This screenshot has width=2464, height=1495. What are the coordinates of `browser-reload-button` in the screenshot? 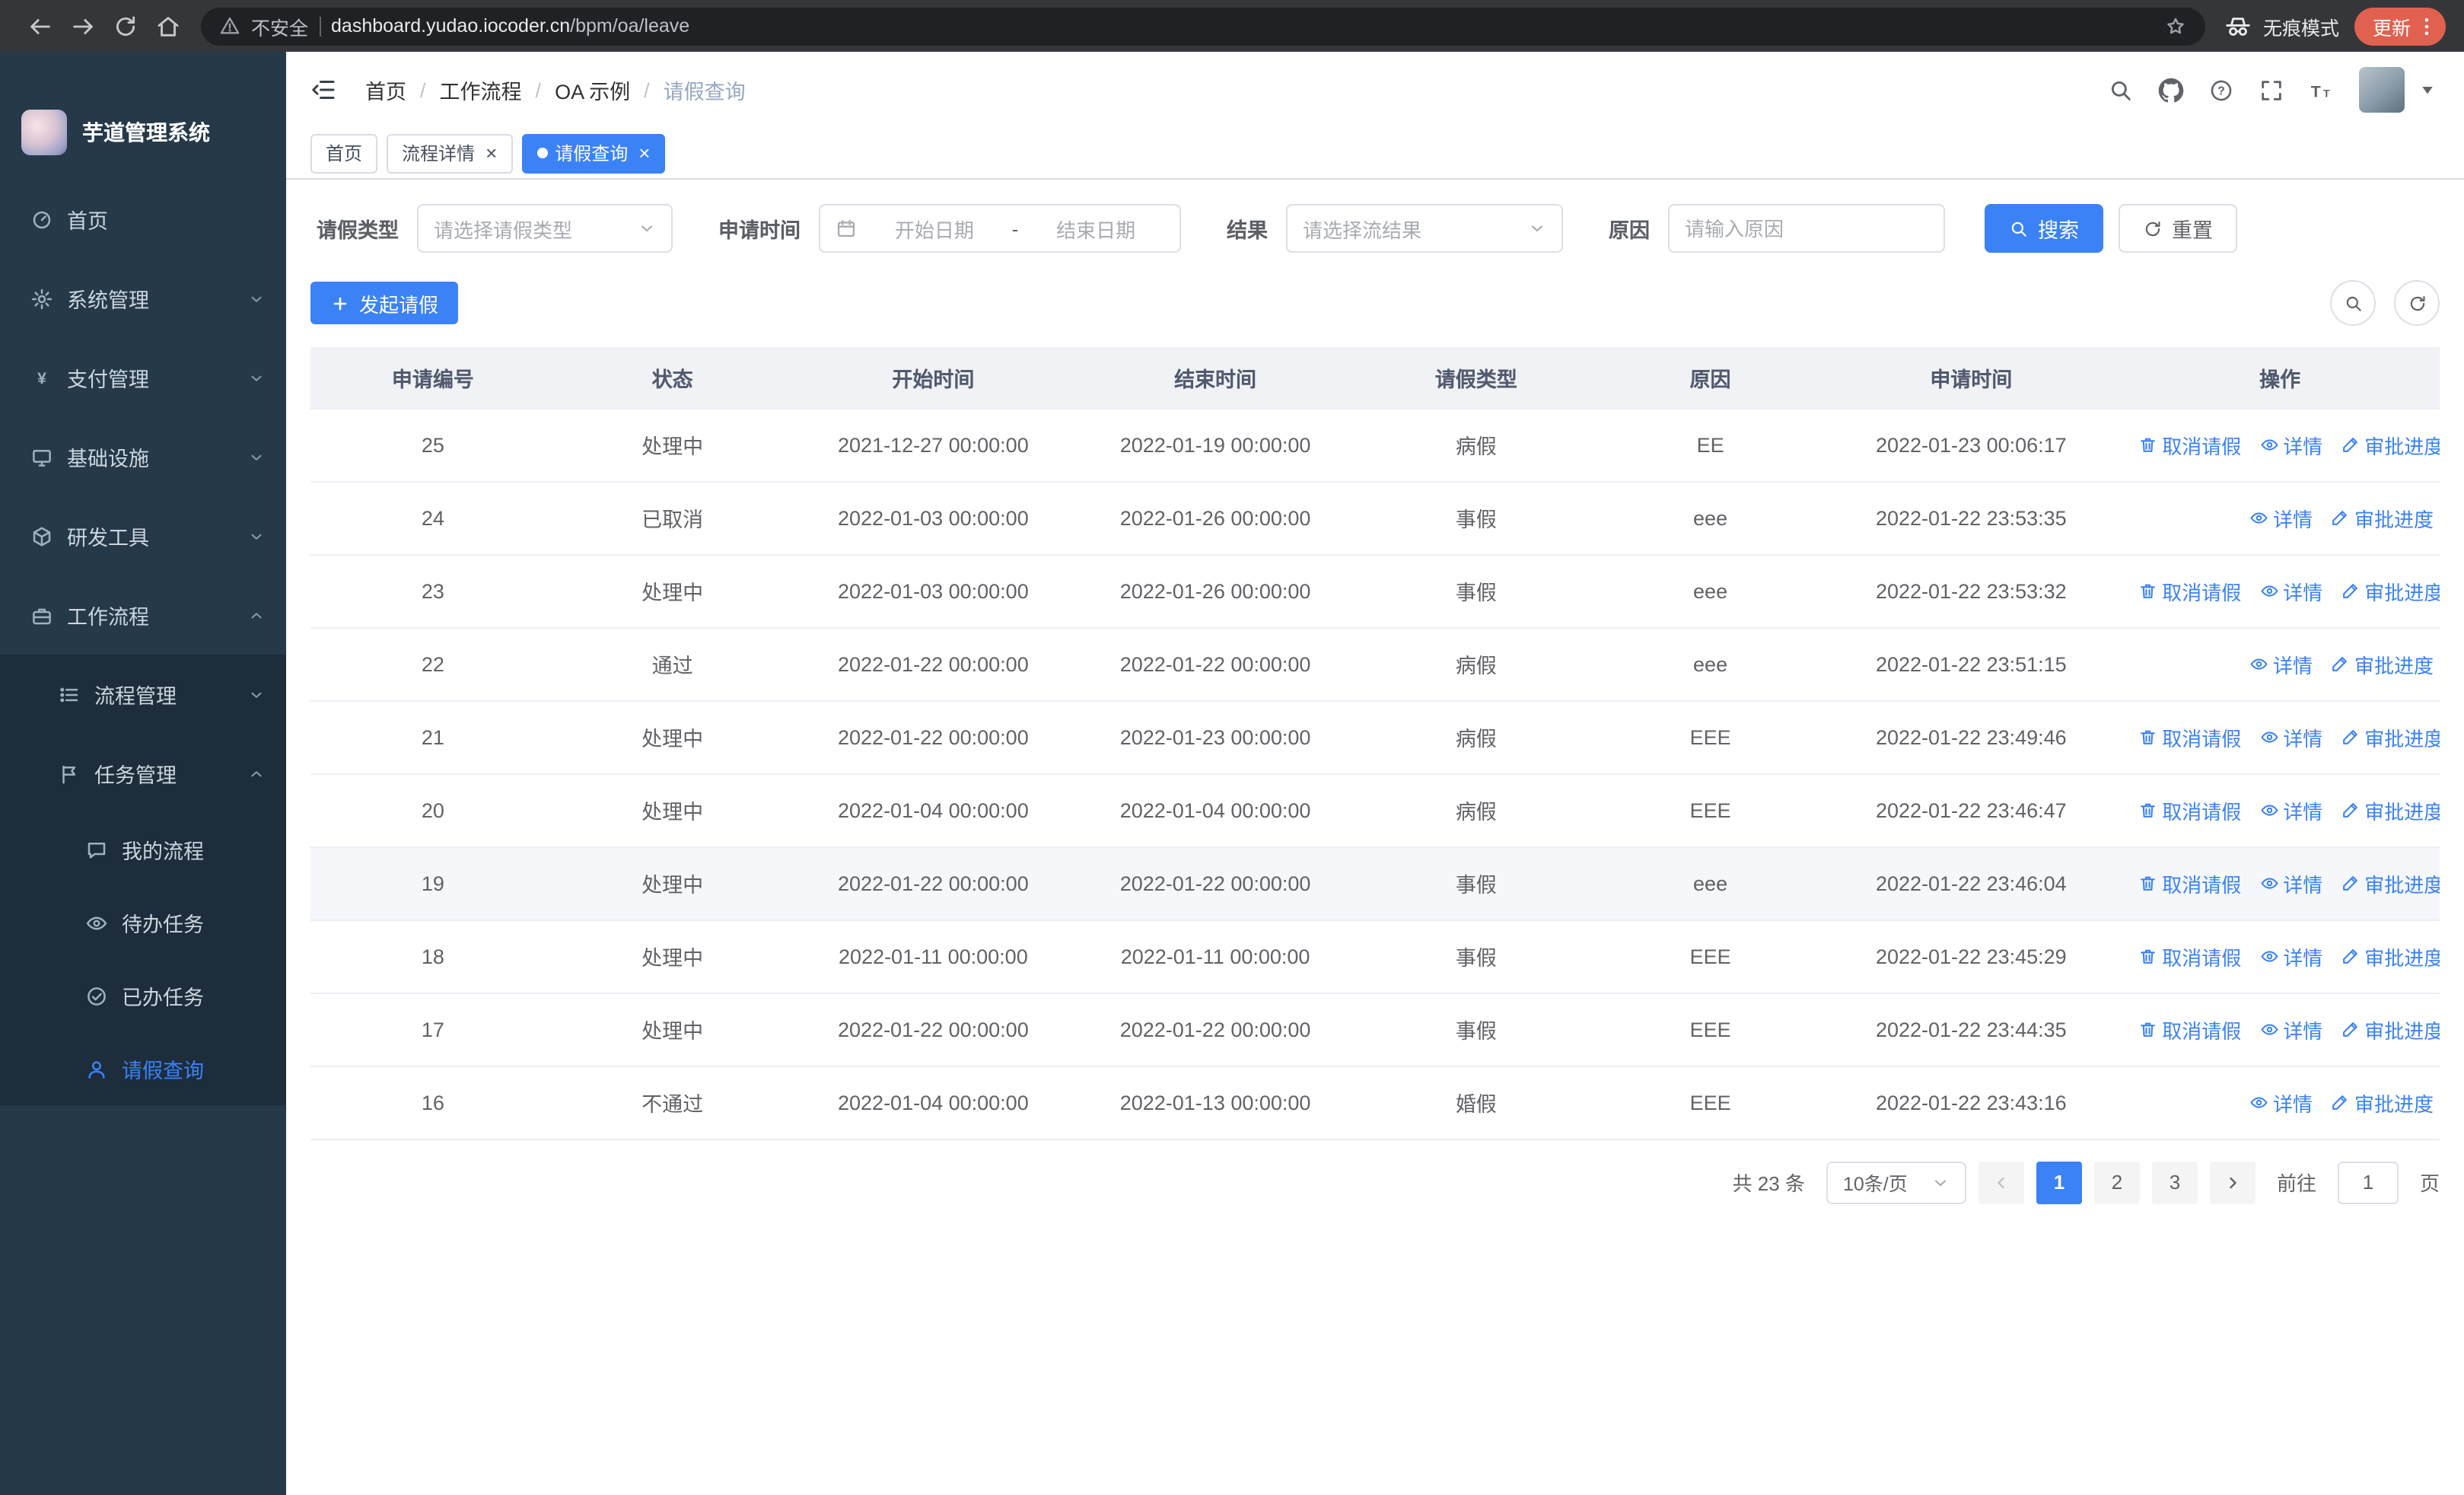 It's located at (124, 26).